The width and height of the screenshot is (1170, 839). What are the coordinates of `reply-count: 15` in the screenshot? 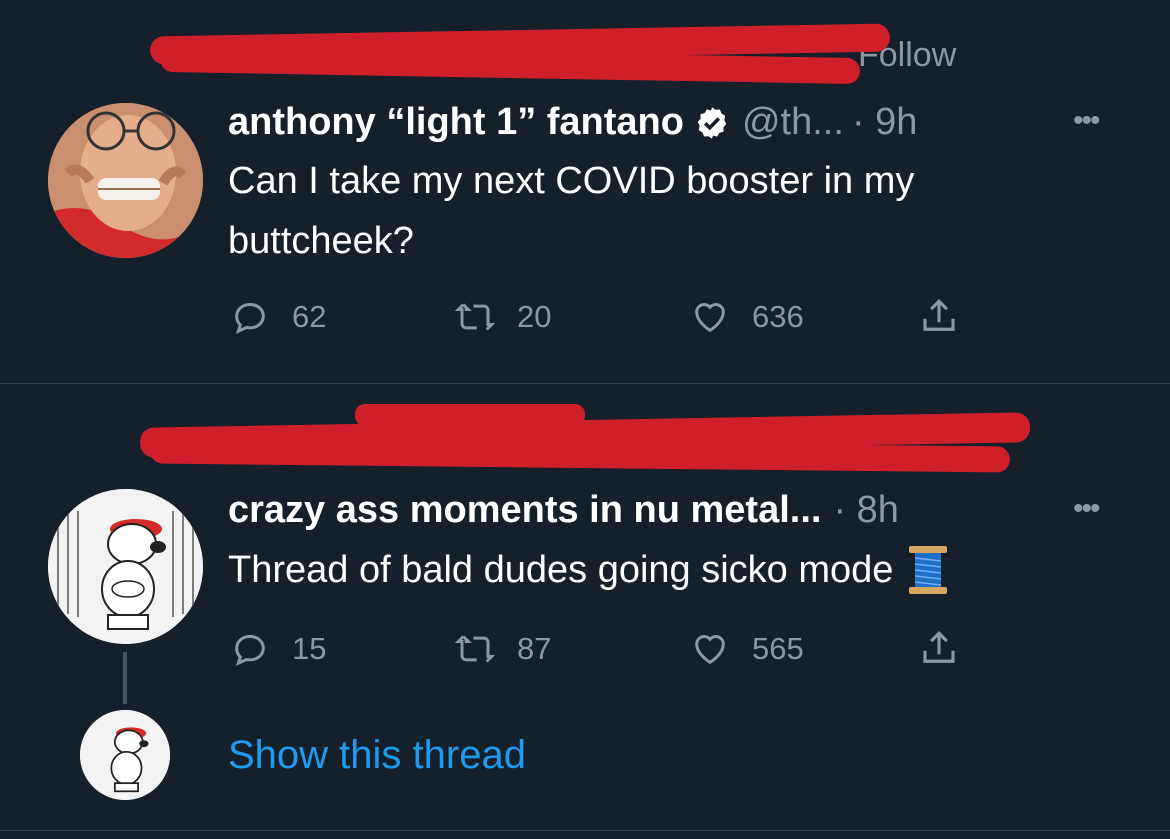 It's located at (309, 648).